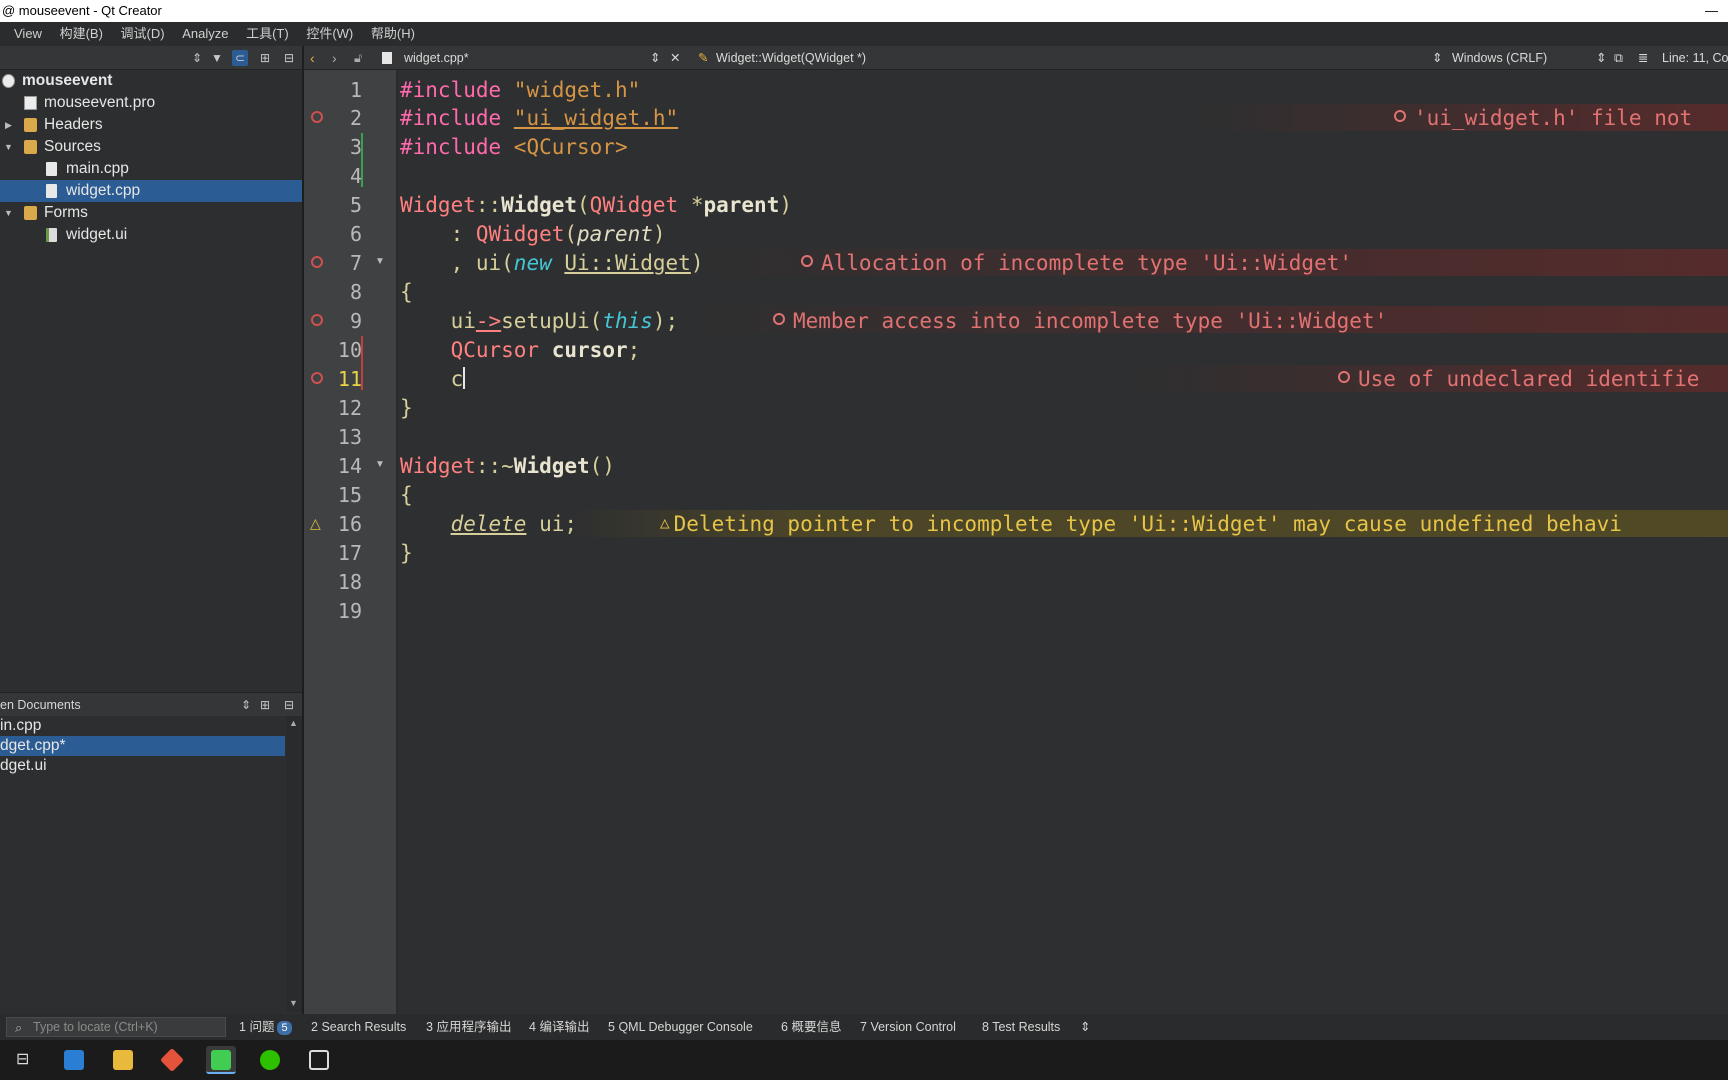  Describe the element at coordinates (172, 1060) in the screenshot. I see `git-icon` at that location.